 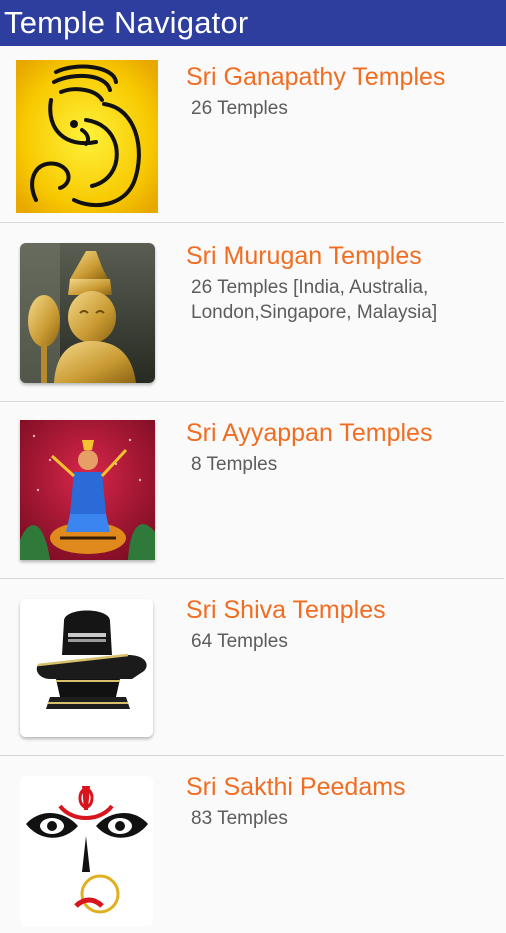 I want to click on row-title: Sri Sakthi Peedams, so click(x=296, y=787).